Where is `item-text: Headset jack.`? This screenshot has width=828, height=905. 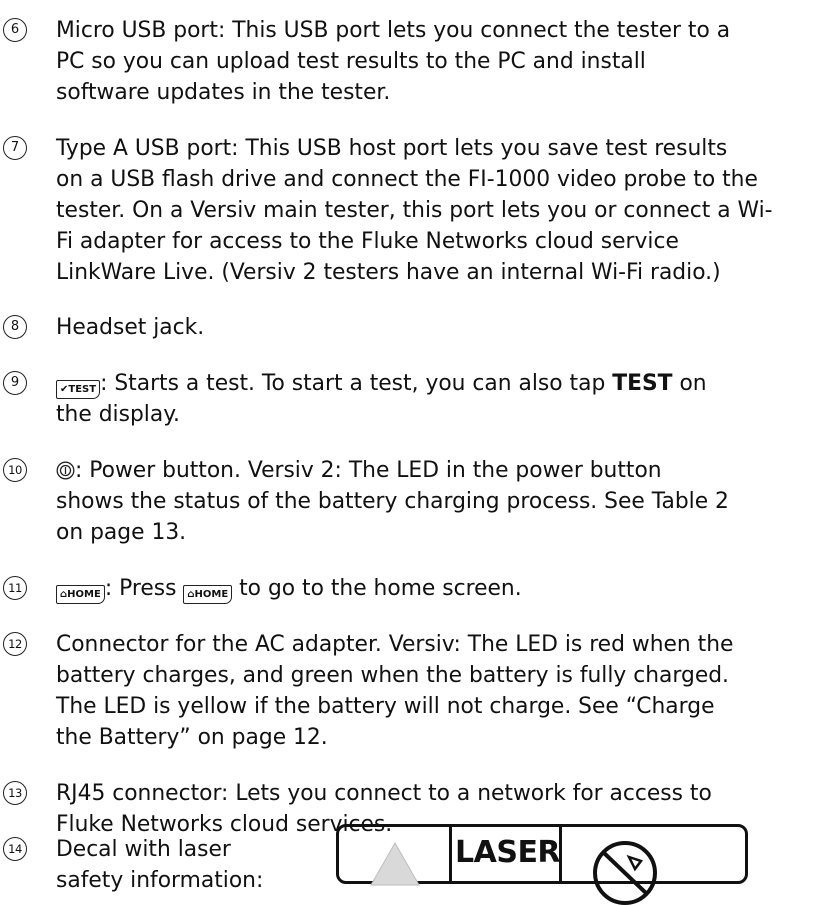 item-text: Headset jack. is located at coordinates (130, 327).